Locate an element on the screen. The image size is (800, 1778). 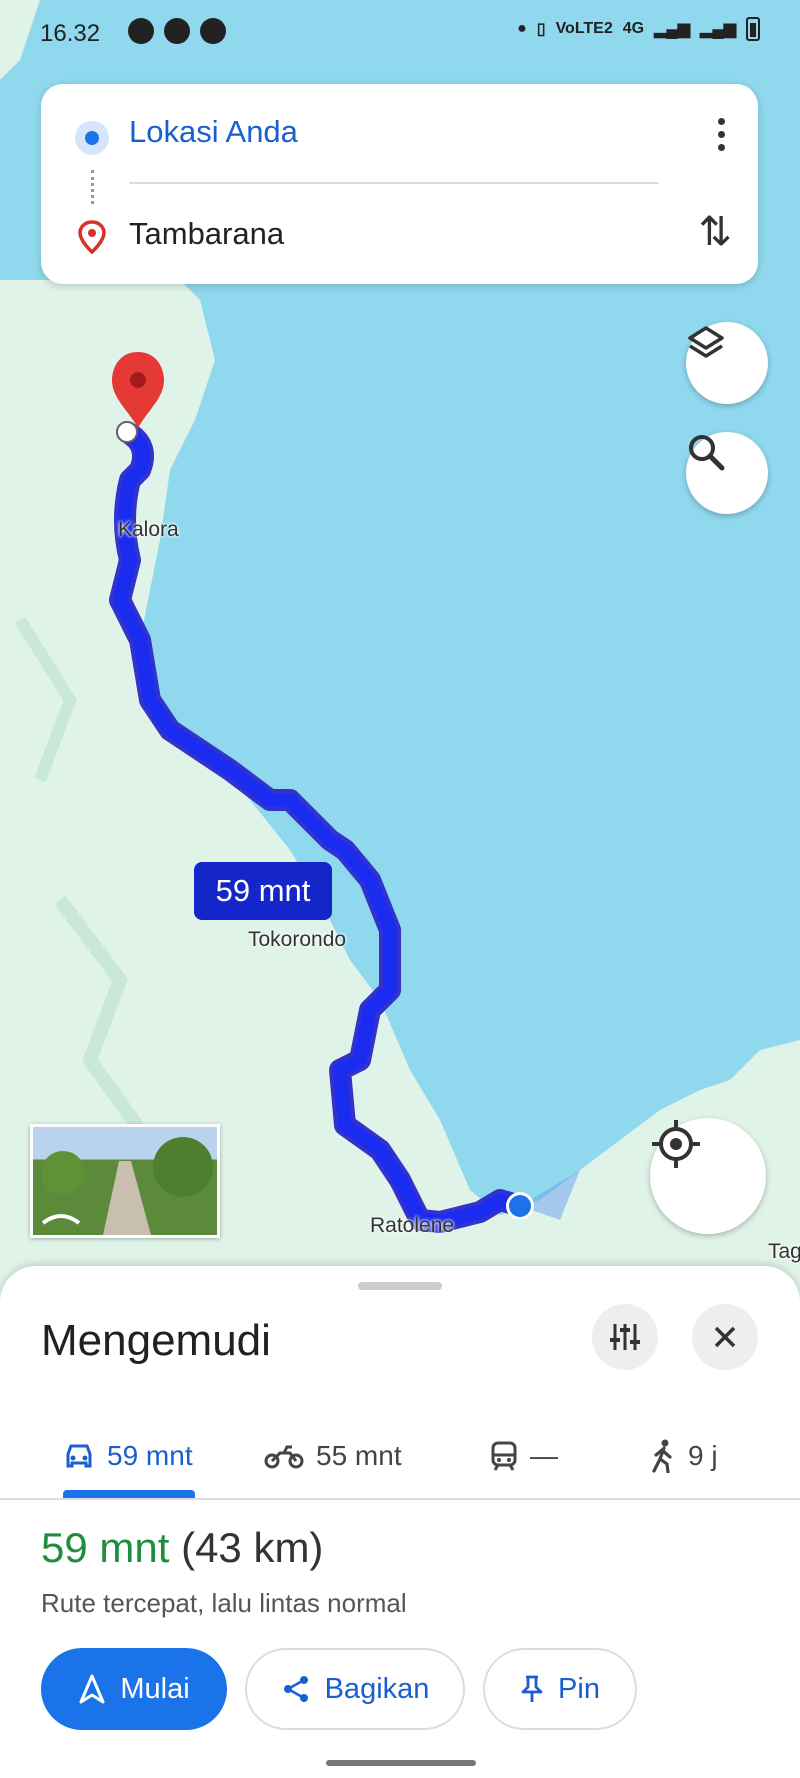
place-label-edge: Tag is located at coordinates (784, 1251).